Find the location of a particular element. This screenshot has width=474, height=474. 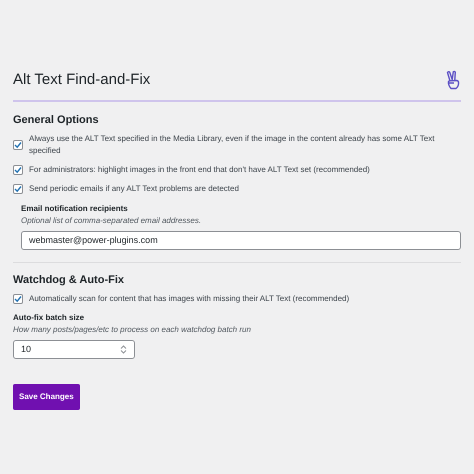

field-label: Auto-fix batch size is located at coordinates (49, 318).